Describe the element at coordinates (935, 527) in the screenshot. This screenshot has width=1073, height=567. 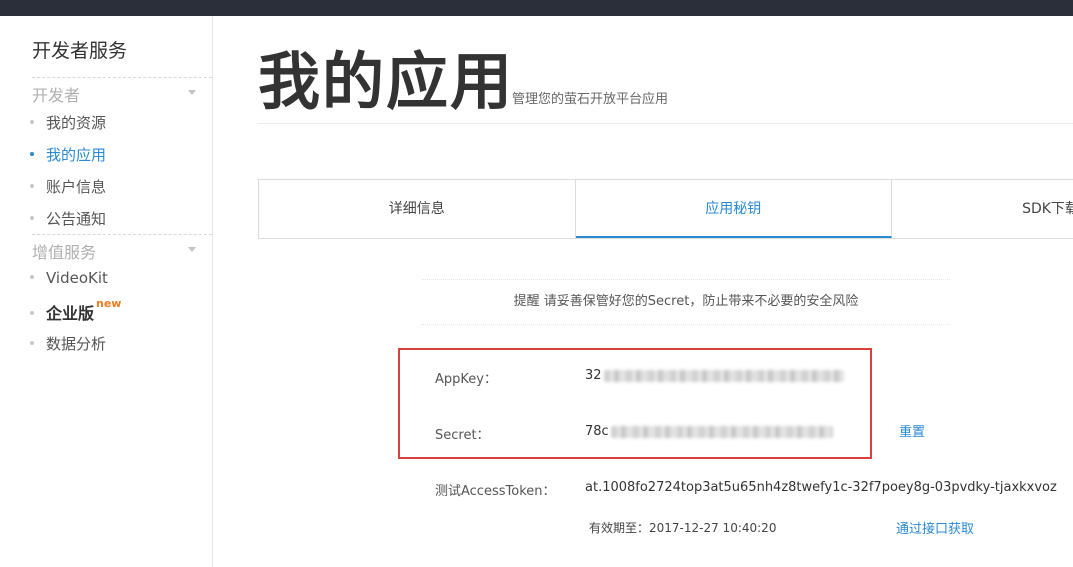
I see `fetch-via-api-link: 通过接口获取` at that location.